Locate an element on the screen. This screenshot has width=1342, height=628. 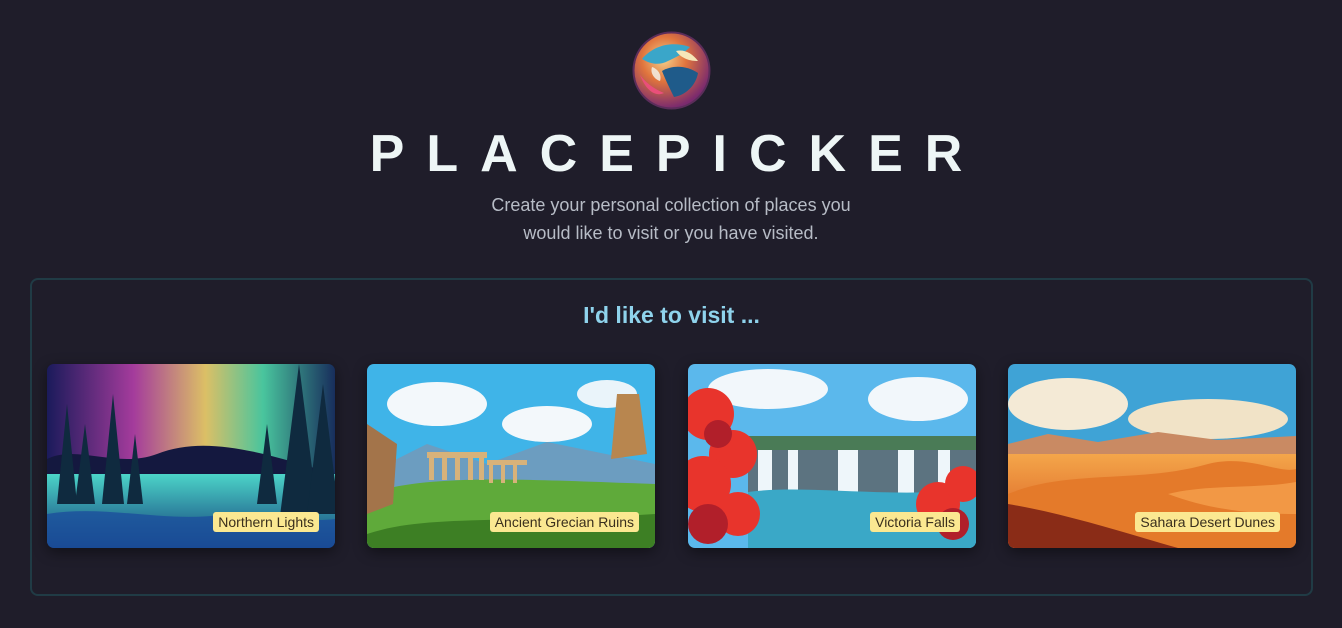
place-title: Ancient Grecian Ruins is located at coordinates (564, 522).